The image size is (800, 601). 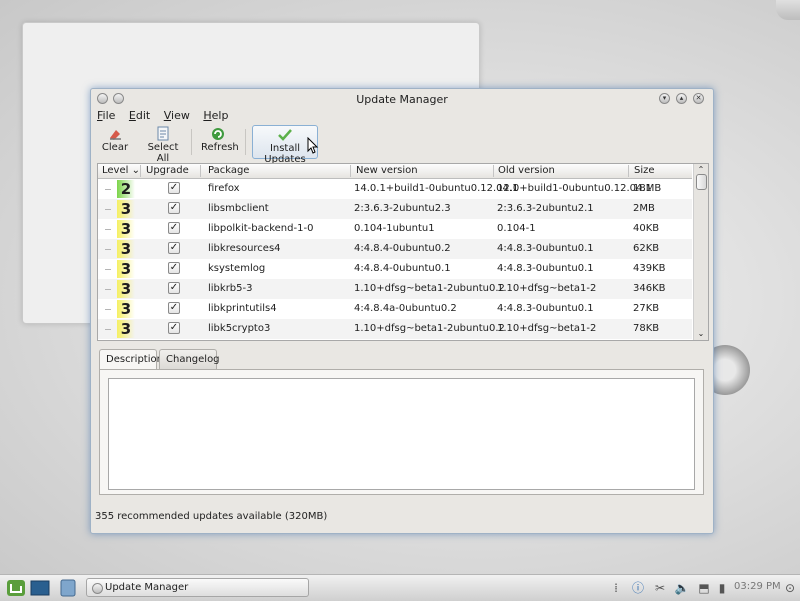 I want to click on clear-button: Clear, so click(x=115, y=141).